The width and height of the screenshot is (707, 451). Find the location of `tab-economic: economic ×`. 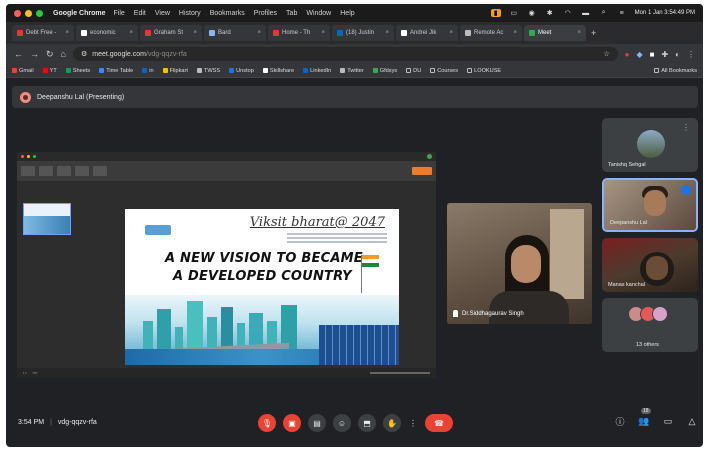

tab-economic: economic × is located at coordinates (107, 33).